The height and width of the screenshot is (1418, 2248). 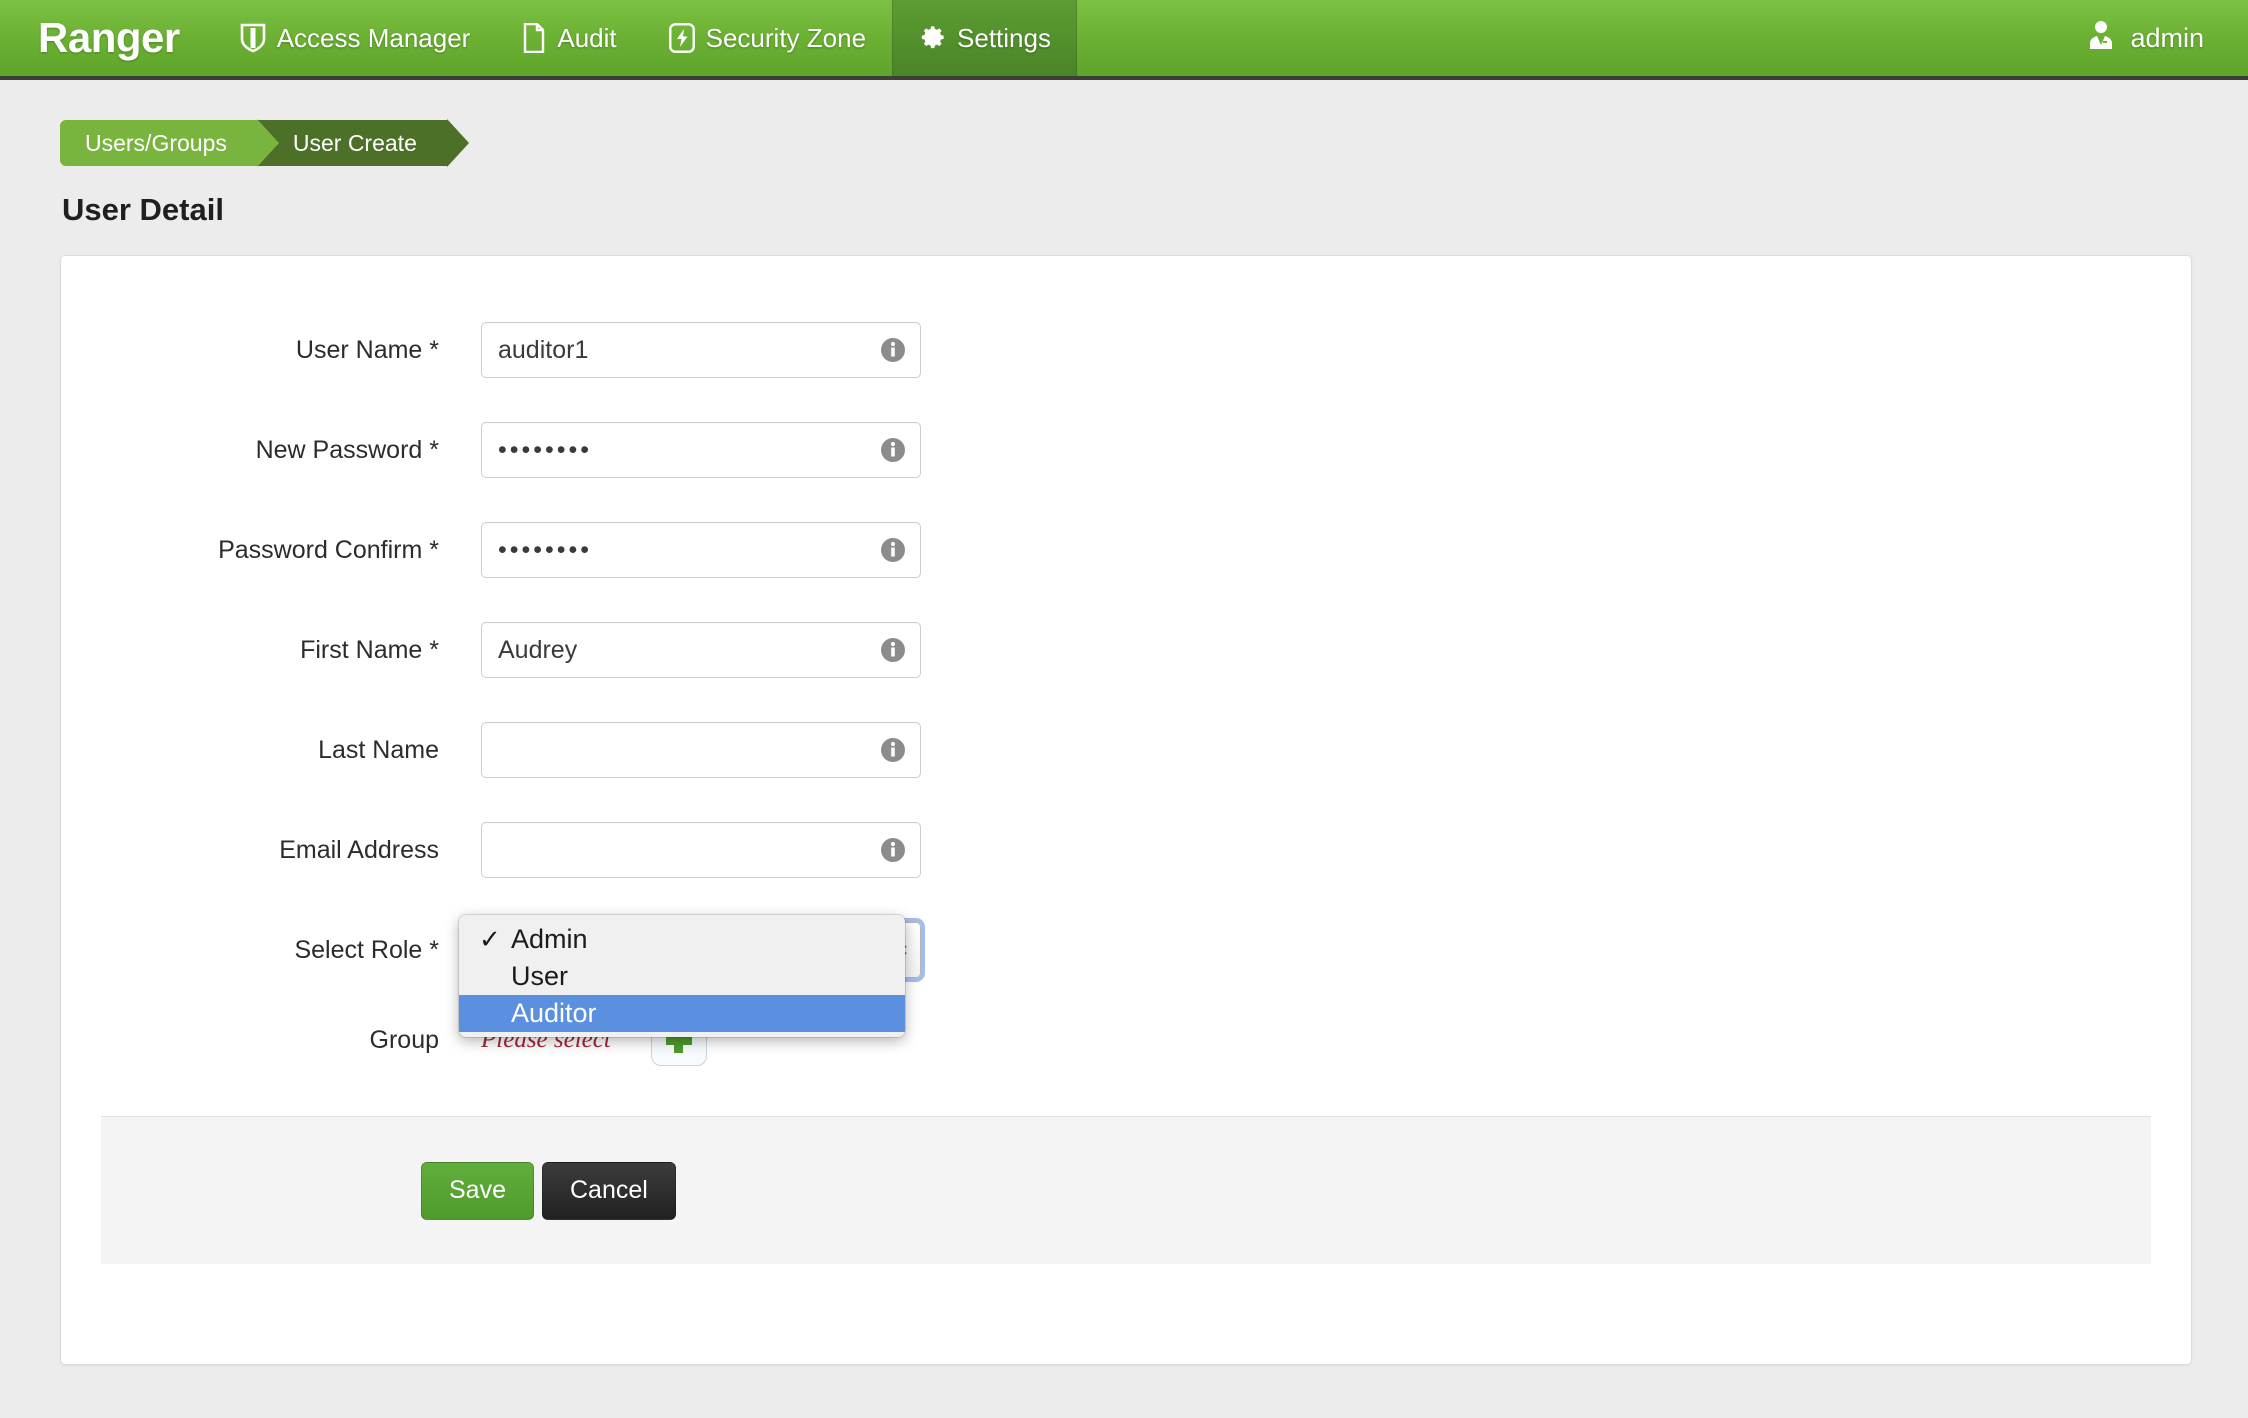 What do you see at coordinates (540, 976) in the screenshot?
I see `select-role-option-label: User` at bounding box center [540, 976].